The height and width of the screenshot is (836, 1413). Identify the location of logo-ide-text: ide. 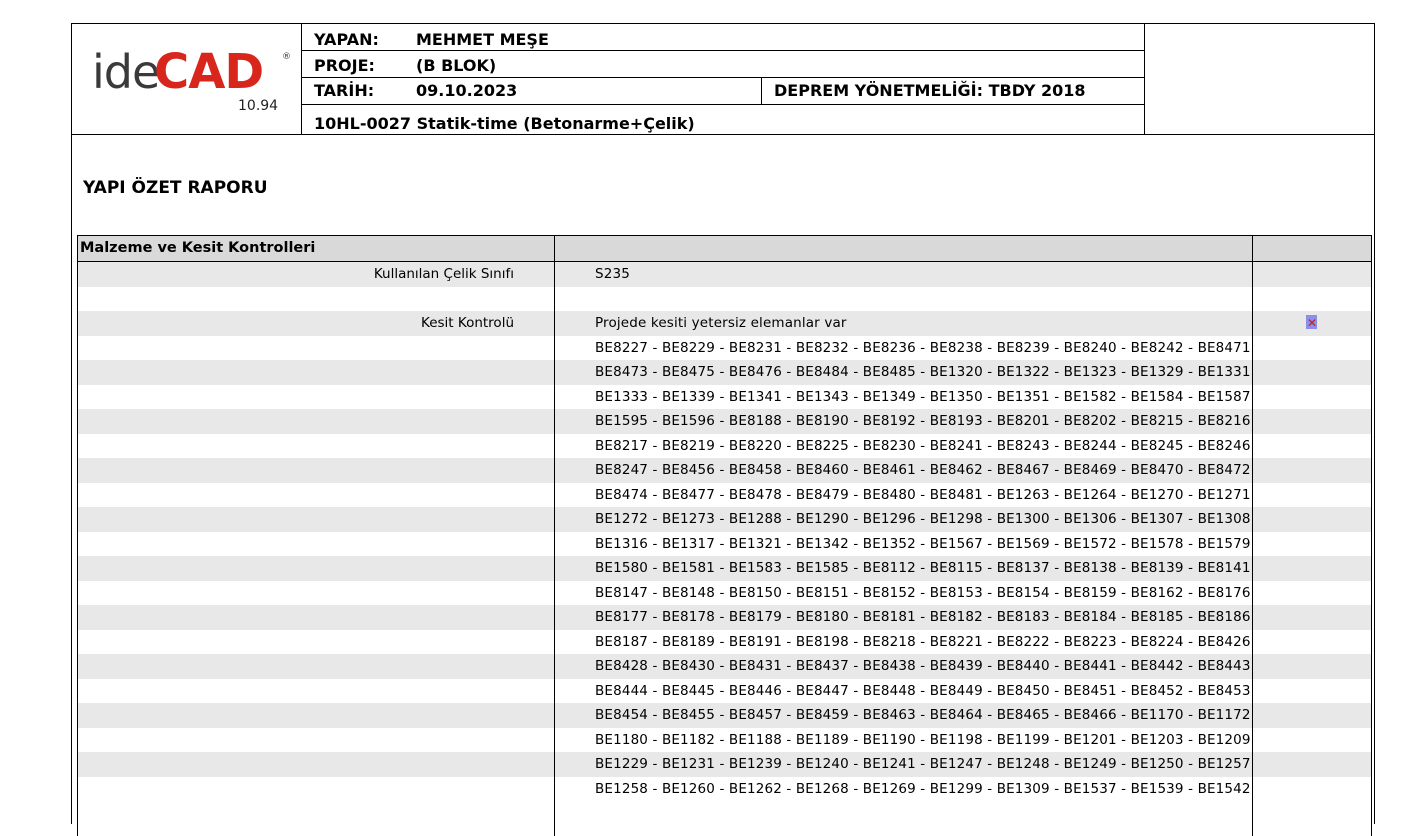
(126, 72).